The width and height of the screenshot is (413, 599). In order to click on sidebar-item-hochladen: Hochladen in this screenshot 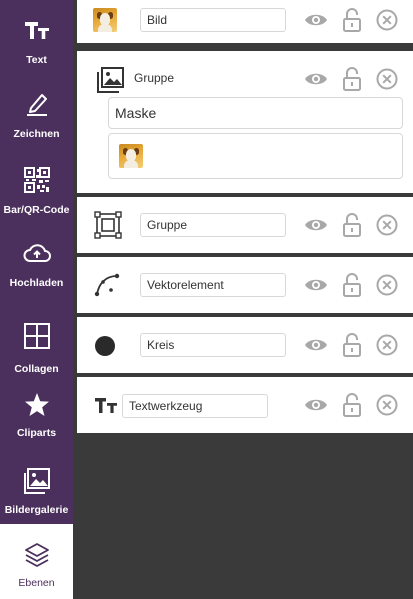, I will do `click(36, 255)`.